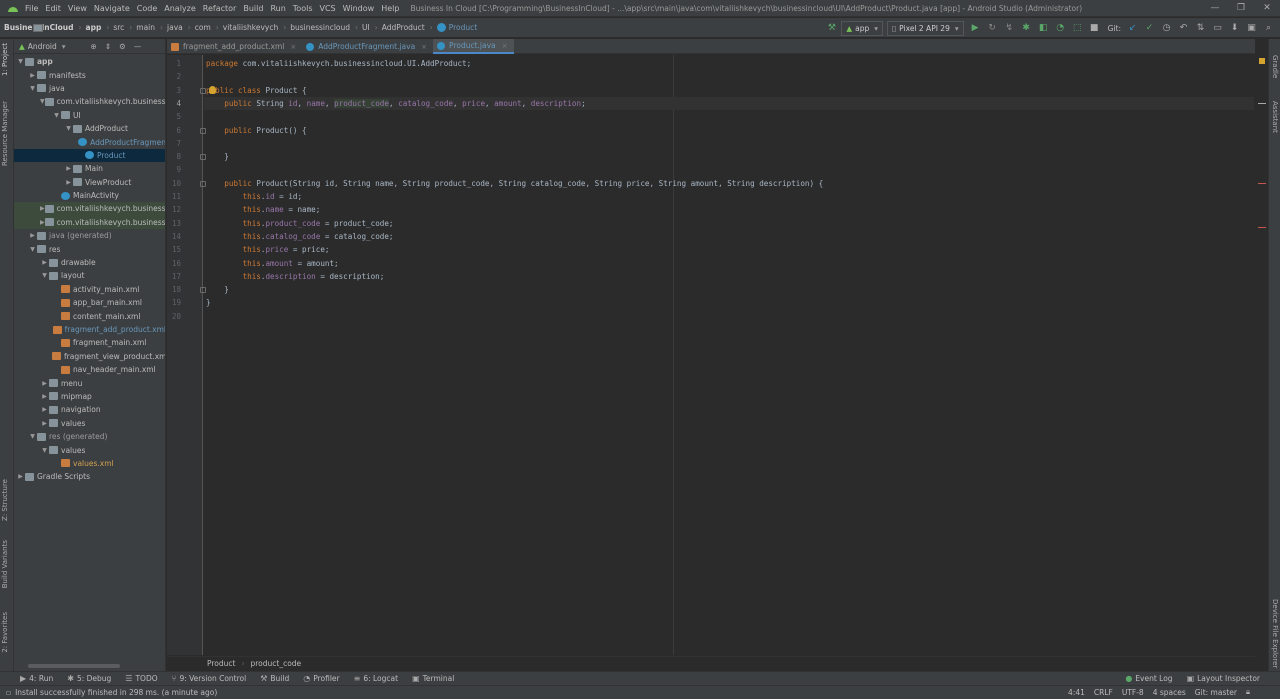 This screenshot has height=699, width=1280. What do you see at coordinates (89, 678) in the screenshot?
I see `debug-tool-button: ✱ 5: Debug` at bounding box center [89, 678].